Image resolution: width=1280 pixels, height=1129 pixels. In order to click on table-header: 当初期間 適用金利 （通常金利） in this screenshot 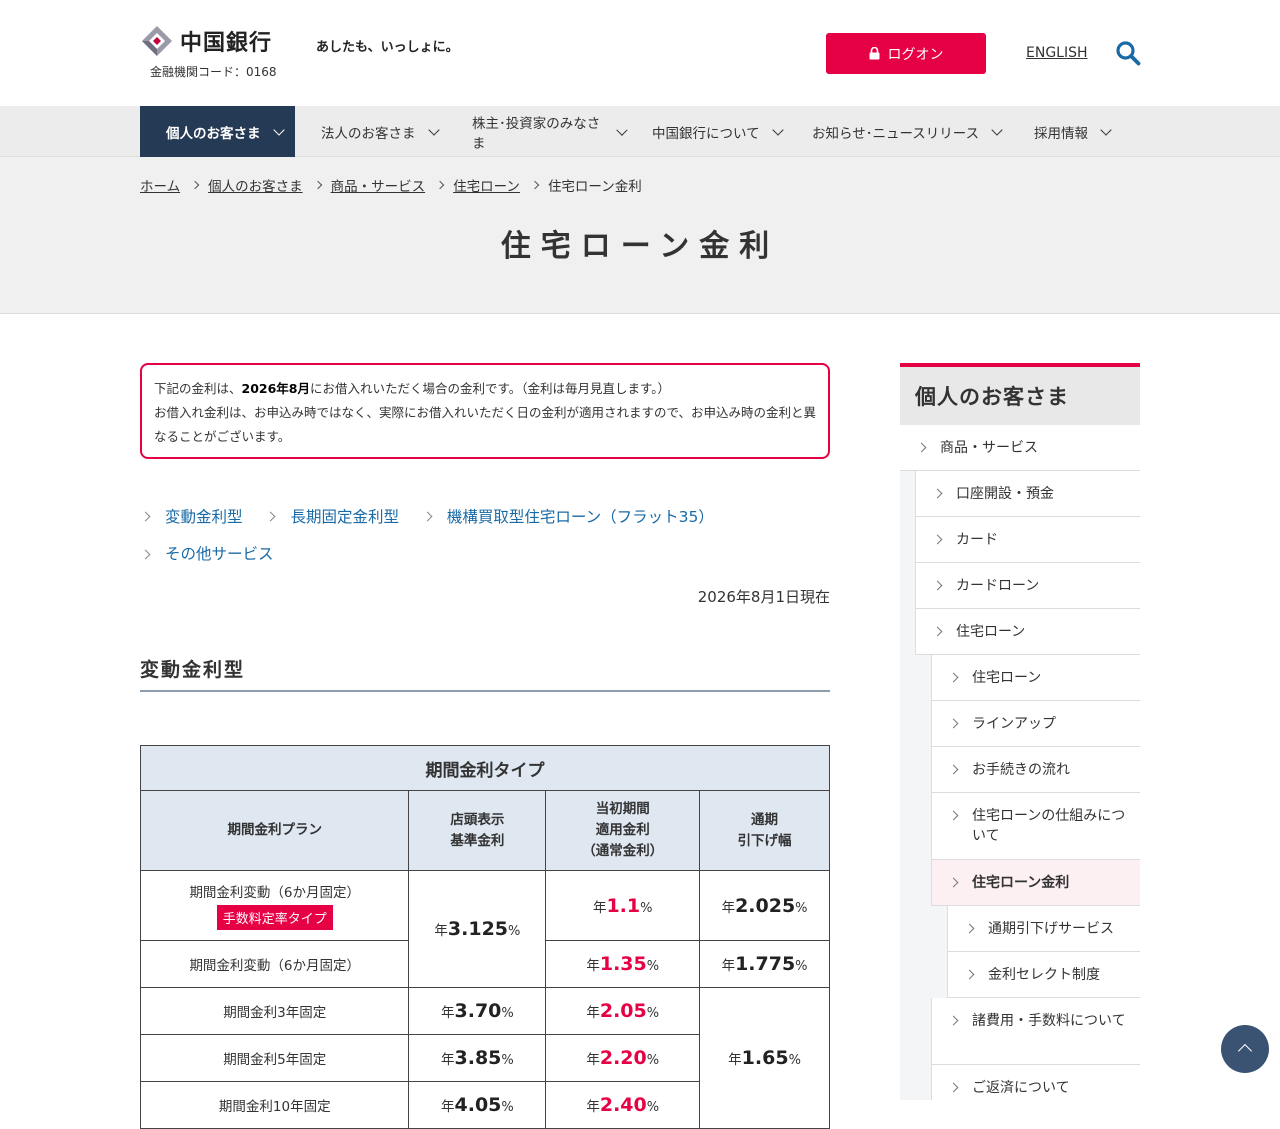, I will do `click(623, 830)`.